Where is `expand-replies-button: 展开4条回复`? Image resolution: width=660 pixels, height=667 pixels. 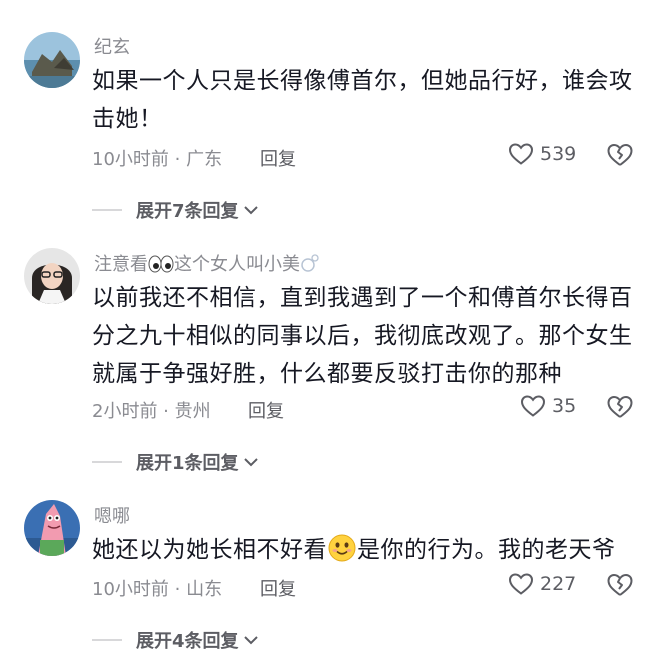 expand-replies-button: 展开4条回复 is located at coordinates (175, 640).